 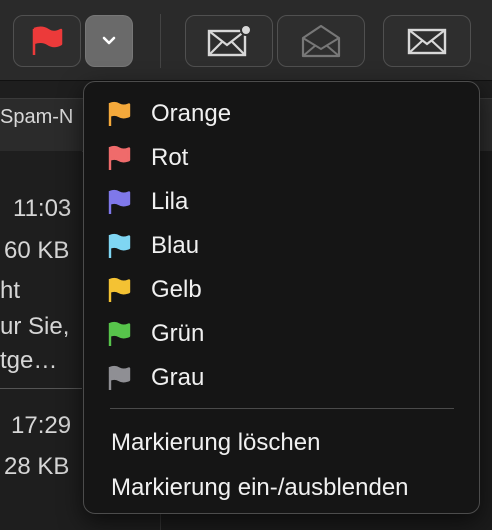 I want to click on message-snippet: ht, so click(x=10, y=290).